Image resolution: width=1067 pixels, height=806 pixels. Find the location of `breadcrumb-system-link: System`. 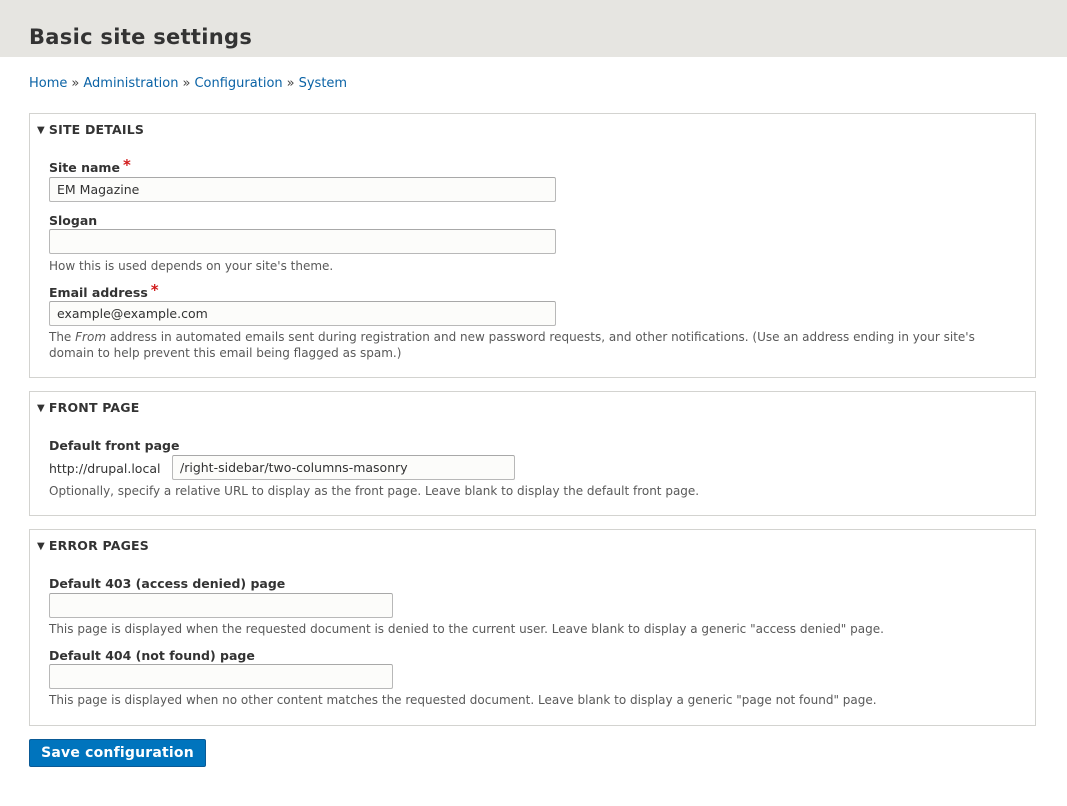

breadcrumb-system-link: System is located at coordinates (323, 83).